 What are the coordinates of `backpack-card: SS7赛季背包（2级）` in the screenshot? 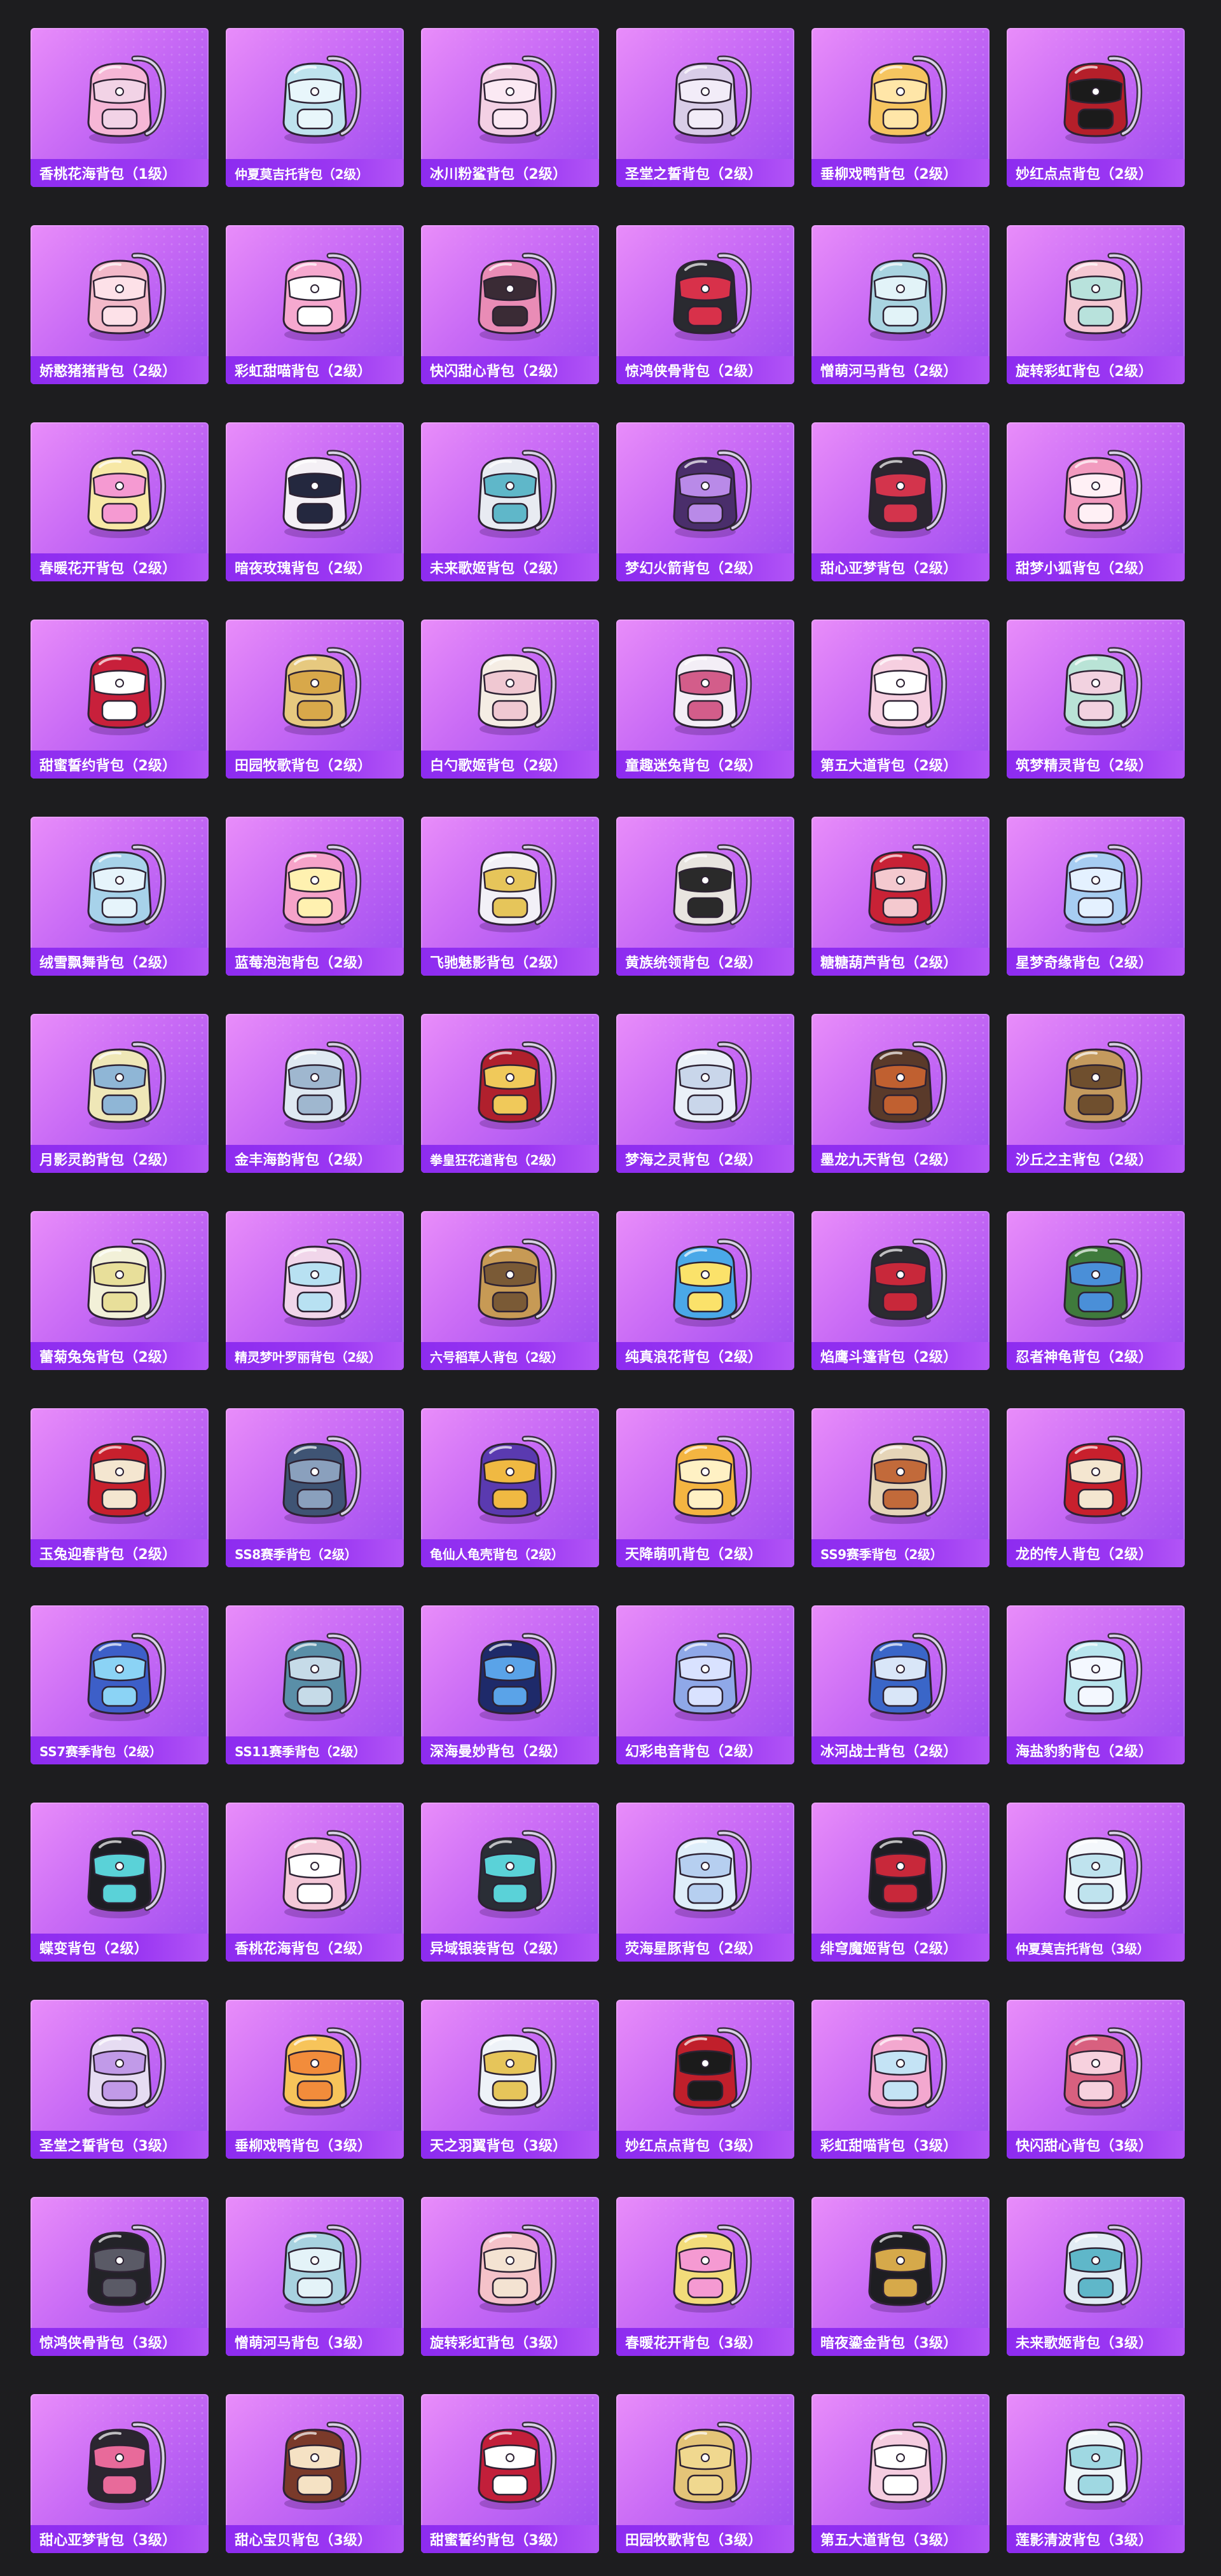 It's located at (120, 1684).